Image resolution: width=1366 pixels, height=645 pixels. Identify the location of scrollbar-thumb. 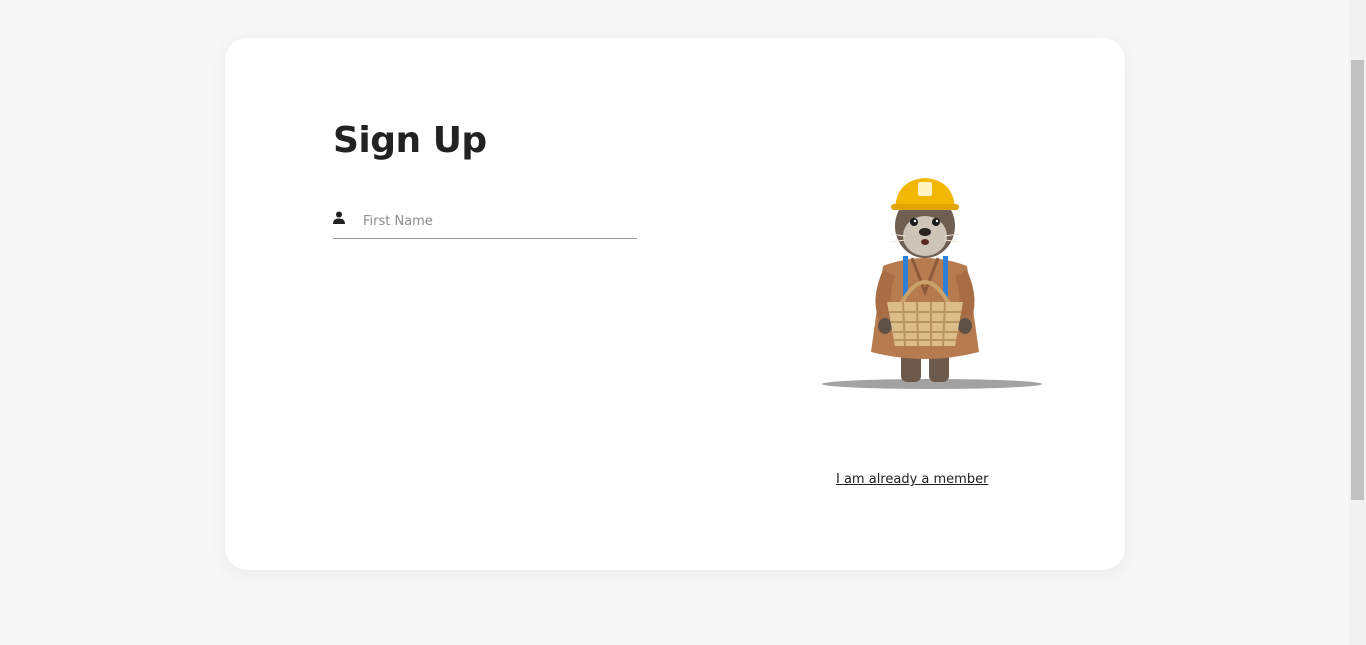
(1357, 280).